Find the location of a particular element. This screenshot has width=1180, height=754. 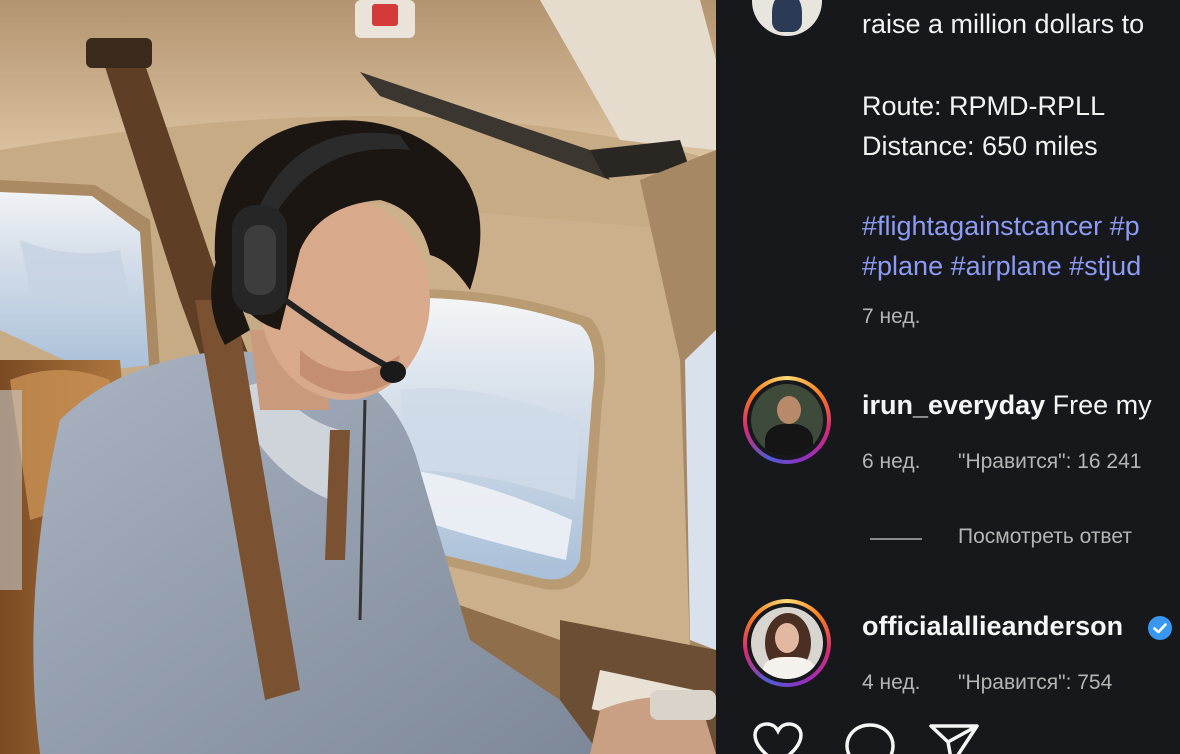

comment-1: irun_everyday Free my is located at coordinates (1007, 405).